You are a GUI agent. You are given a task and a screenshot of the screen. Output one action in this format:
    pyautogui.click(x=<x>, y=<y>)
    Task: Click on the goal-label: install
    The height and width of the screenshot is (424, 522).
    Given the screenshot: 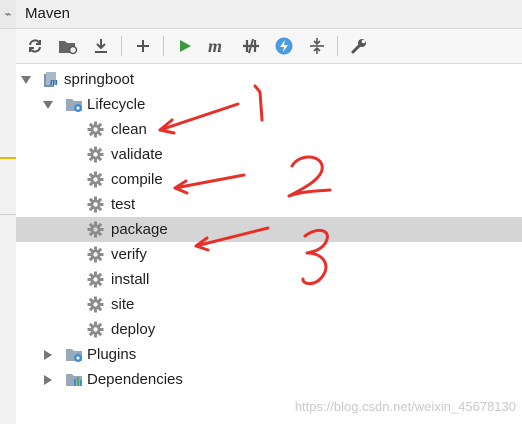 What is the action you would take?
    pyautogui.click(x=130, y=279)
    